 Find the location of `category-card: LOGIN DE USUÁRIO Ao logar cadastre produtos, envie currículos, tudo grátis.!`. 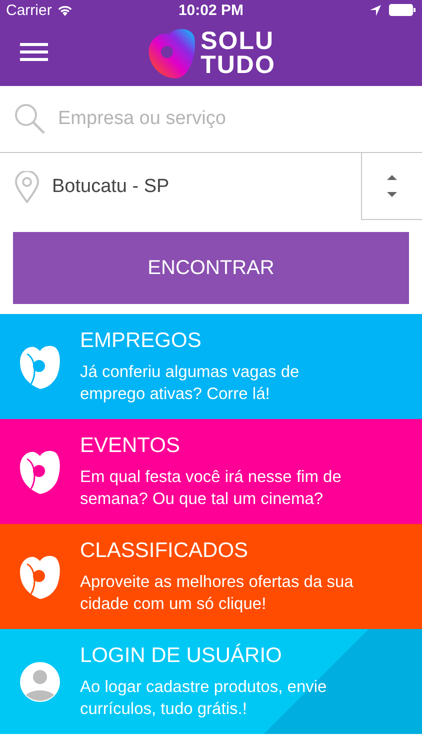

category-card: LOGIN DE USUÁRIO Ao logar cadastre produtos, envie currículos, tudo grátis.! is located at coordinates (211, 681).